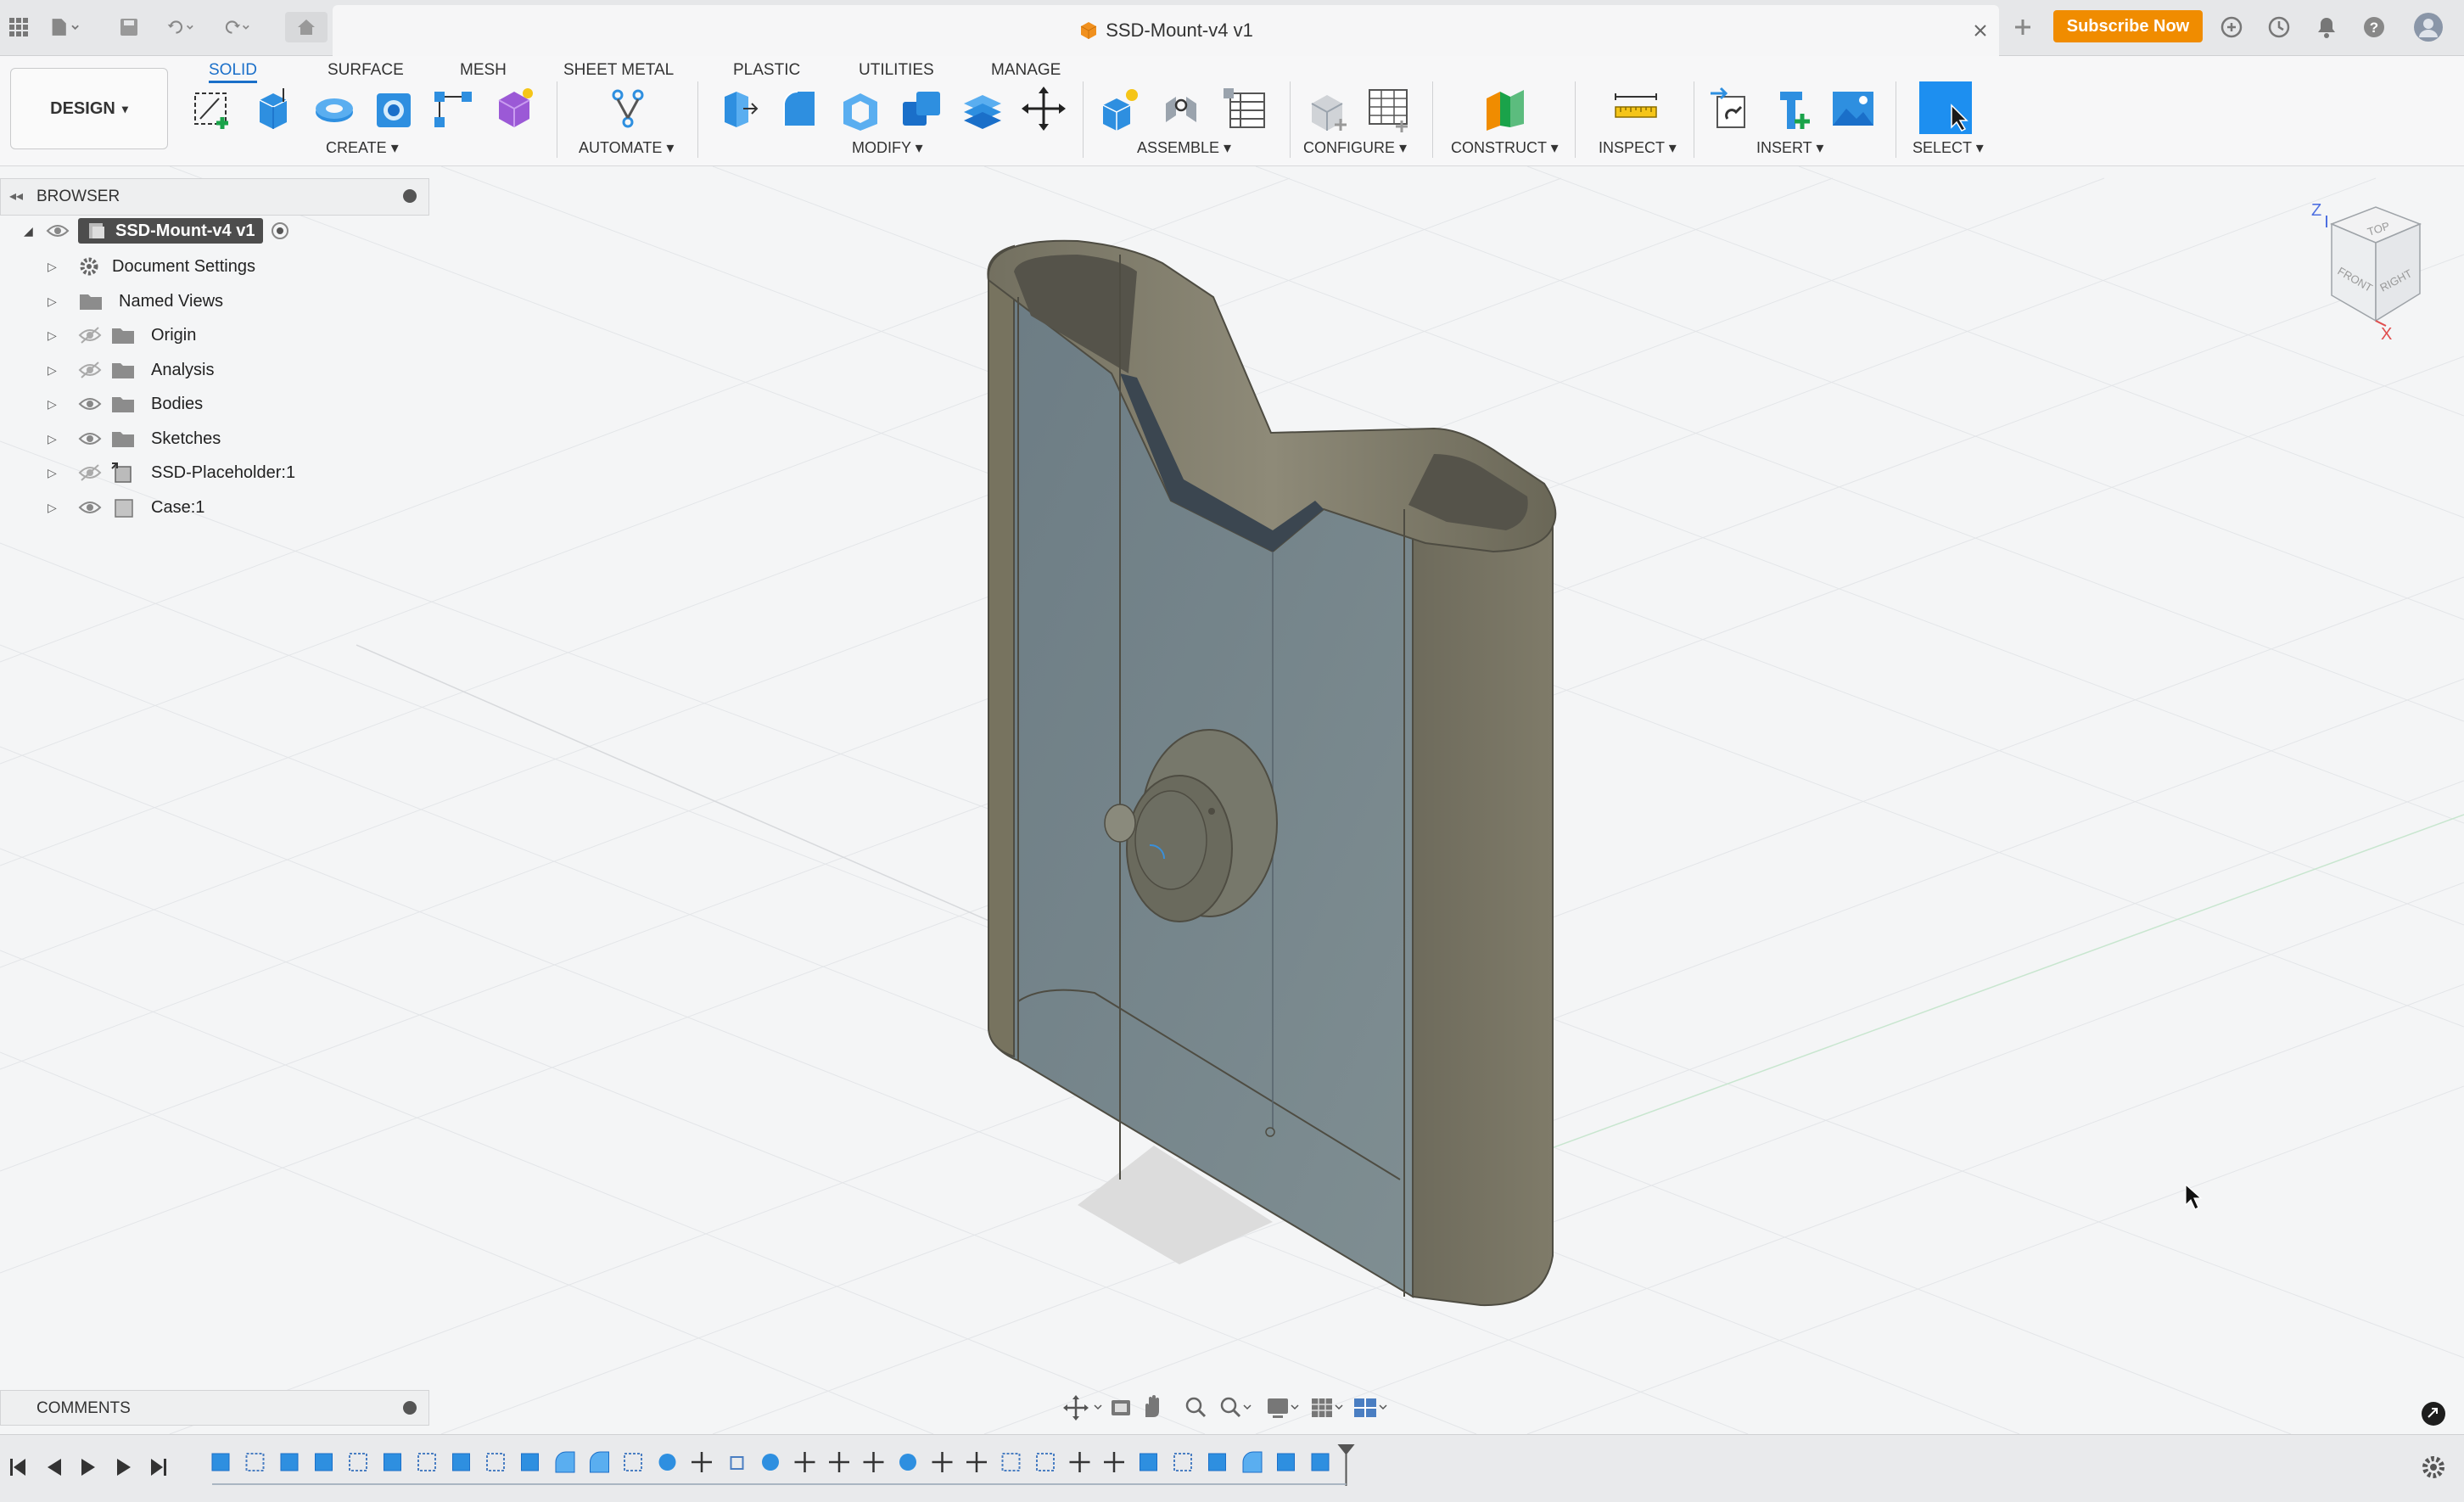 The height and width of the screenshot is (1502, 2464). I want to click on measure-icon, so click(1636, 108).